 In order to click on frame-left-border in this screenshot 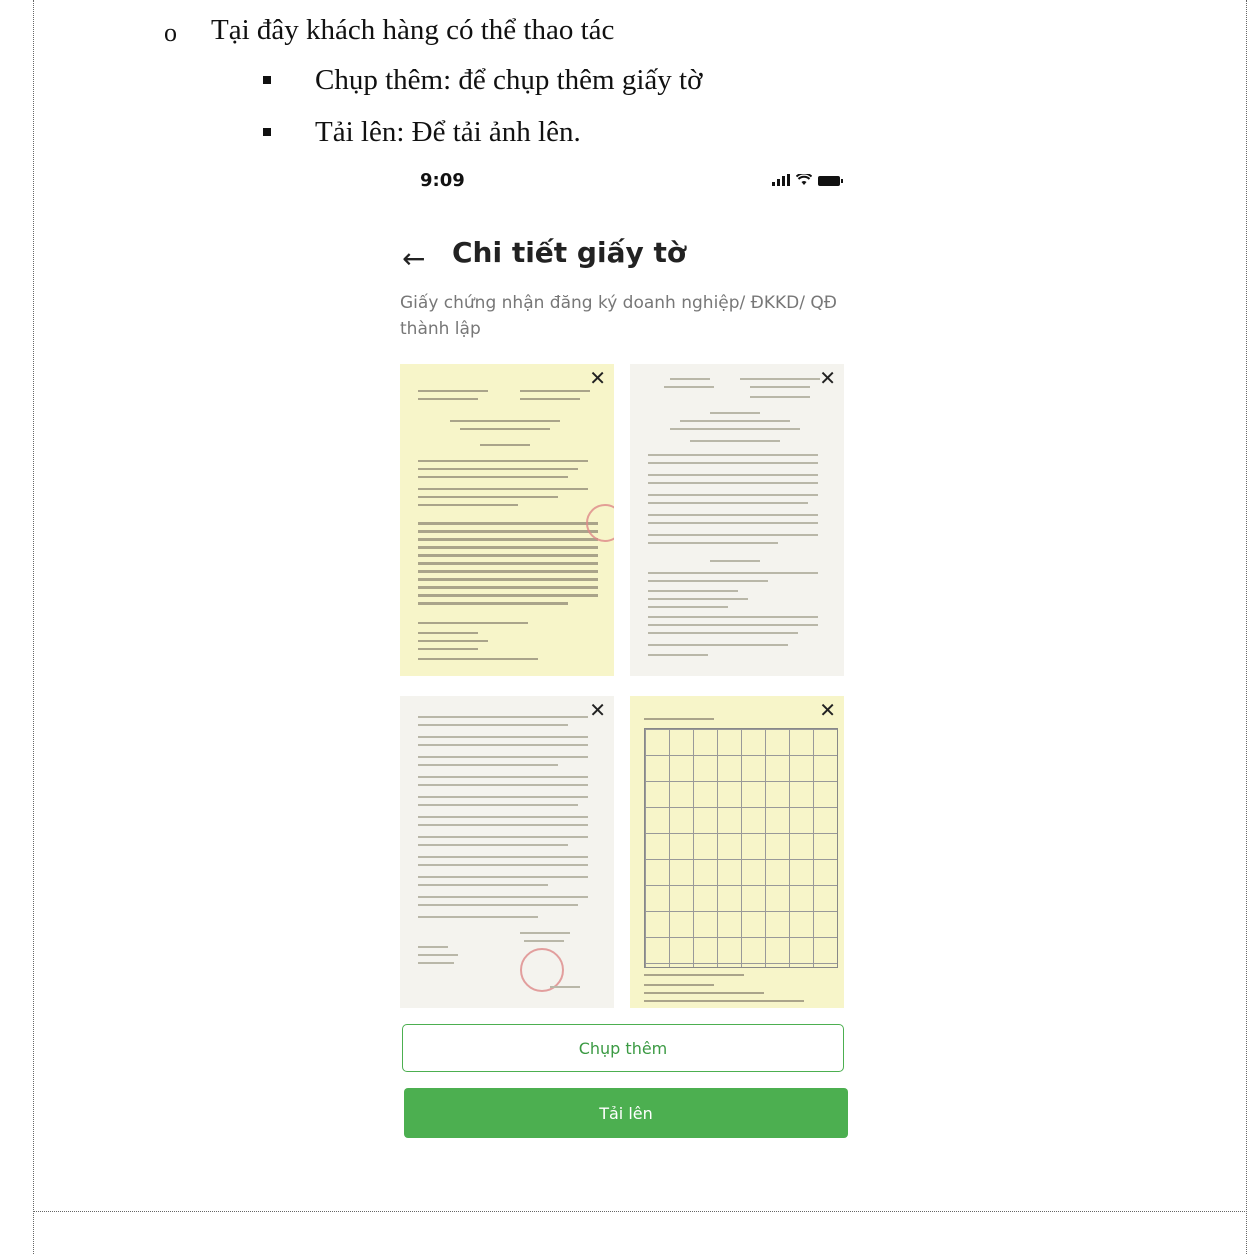, I will do `click(33, 627)`.